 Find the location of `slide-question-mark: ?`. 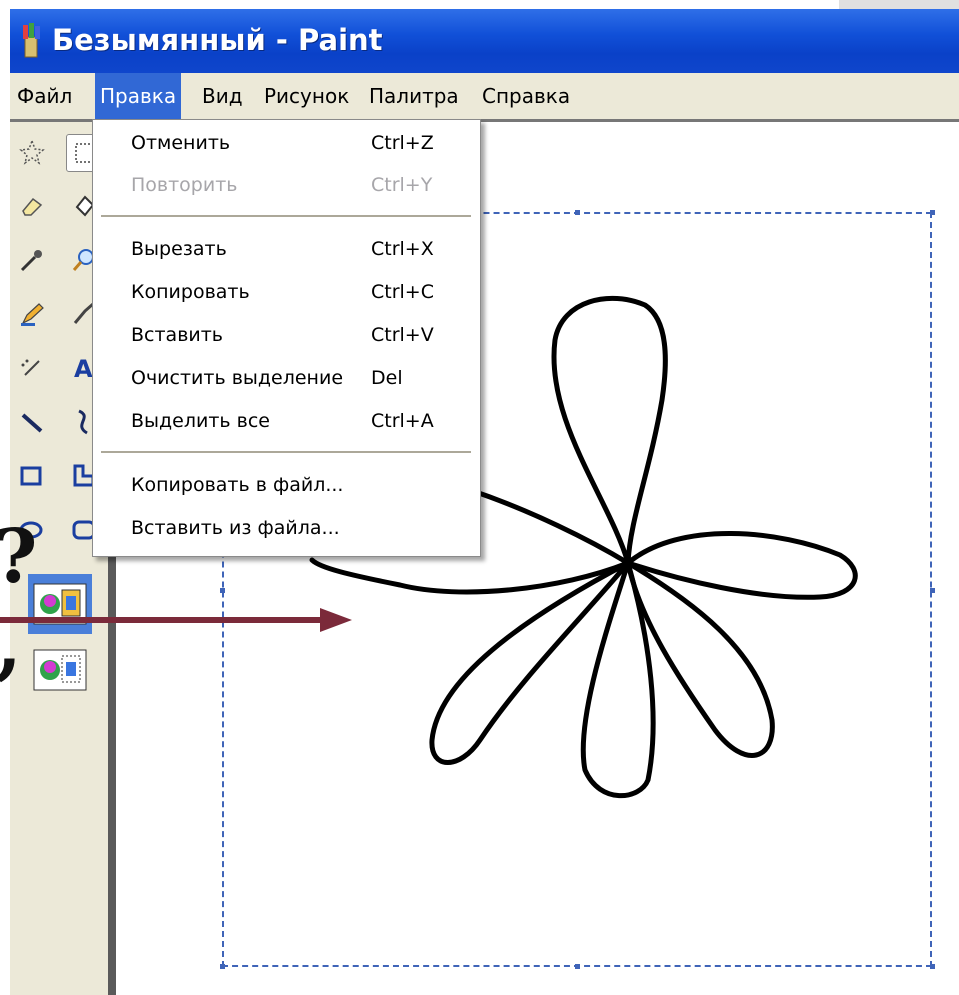

slide-question-mark: ? is located at coordinates (18, 557).